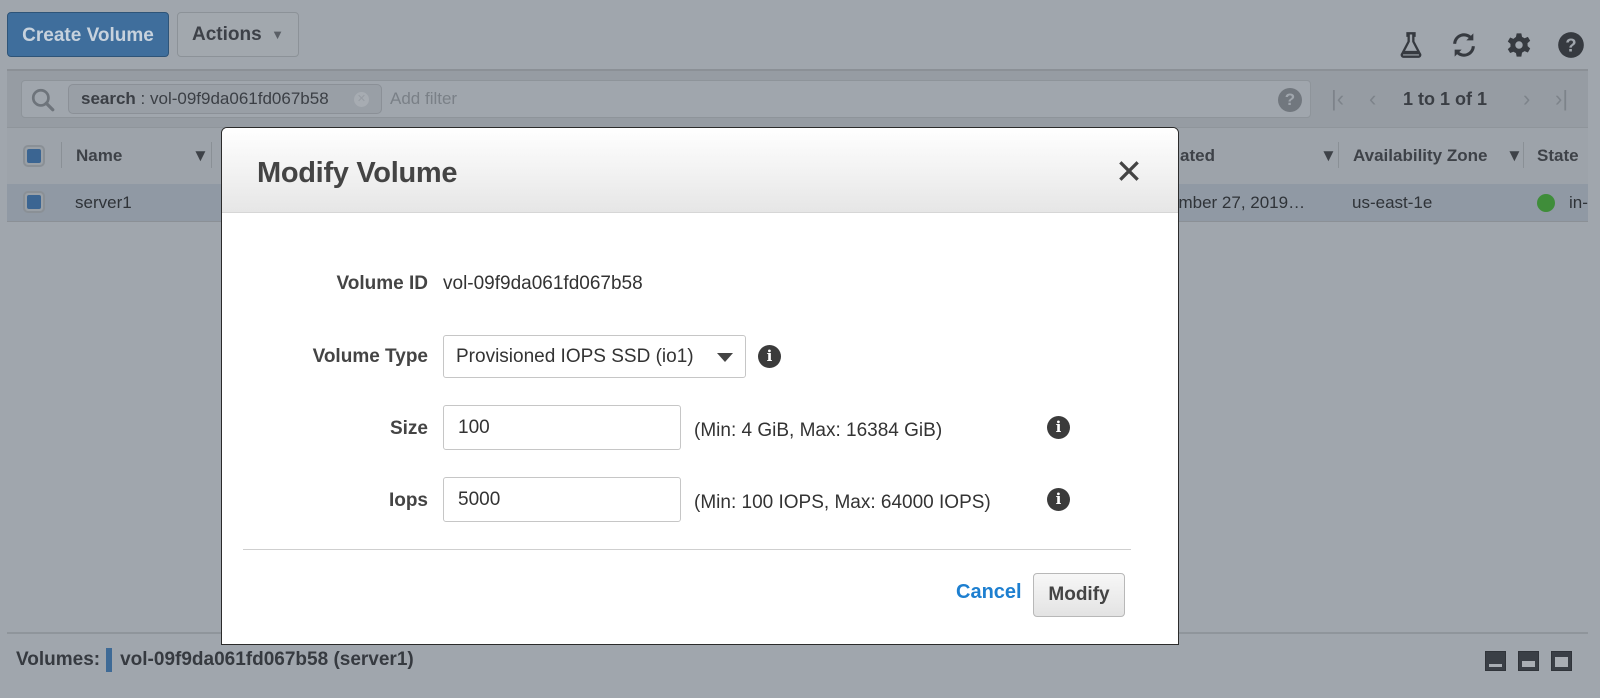 The image size is (1600, 698). I want to click on toolbar: Create Volume Actions ▼ ?, so click(800, 35).